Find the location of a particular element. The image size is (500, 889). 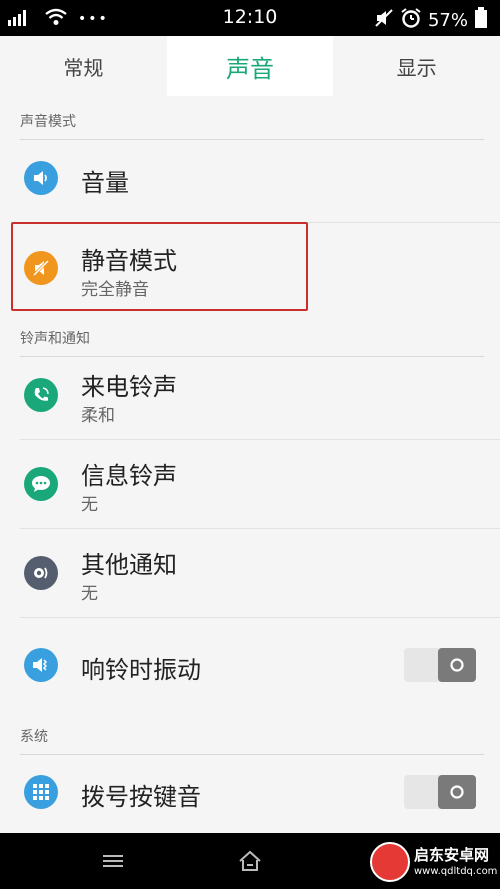

notify-icon is located at coordinates (41, 573).